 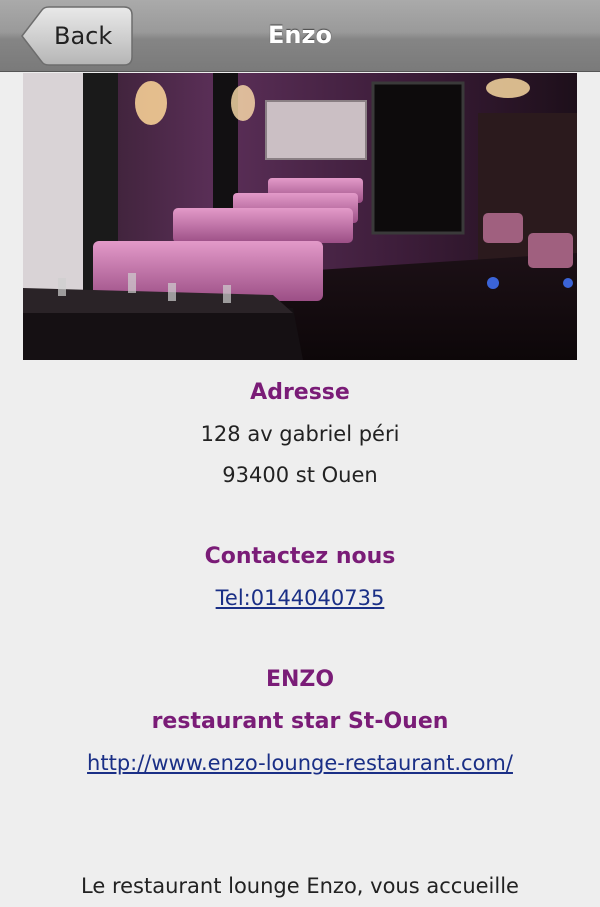 I want to click on top-bar: Enzo Back, so click(x=300, y=36).